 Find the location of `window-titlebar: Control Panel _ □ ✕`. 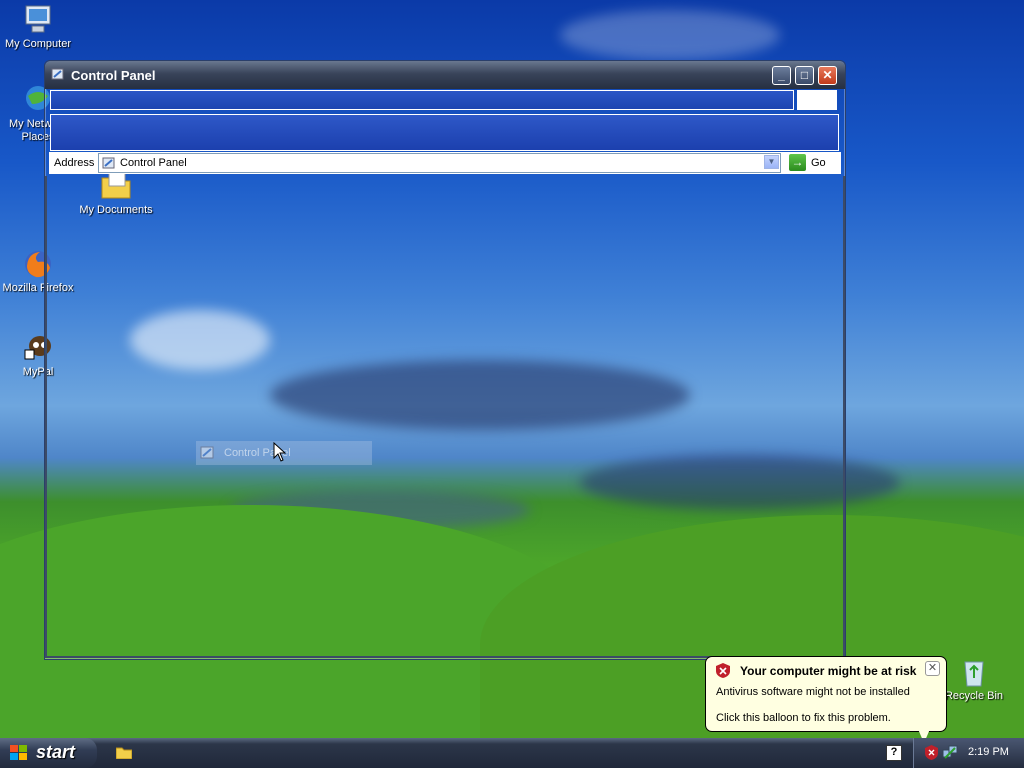

window-titlebar: Control Panel _ □ ✕ is located at coordinates (445, 75).